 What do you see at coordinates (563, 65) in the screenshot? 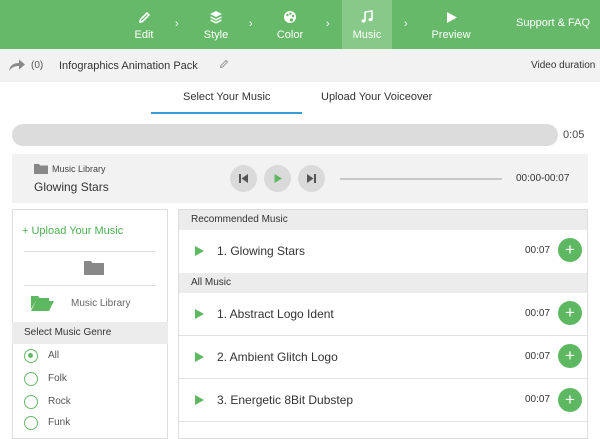
I see `video-duration-label: Video duration` at bounding box center [563, 65].